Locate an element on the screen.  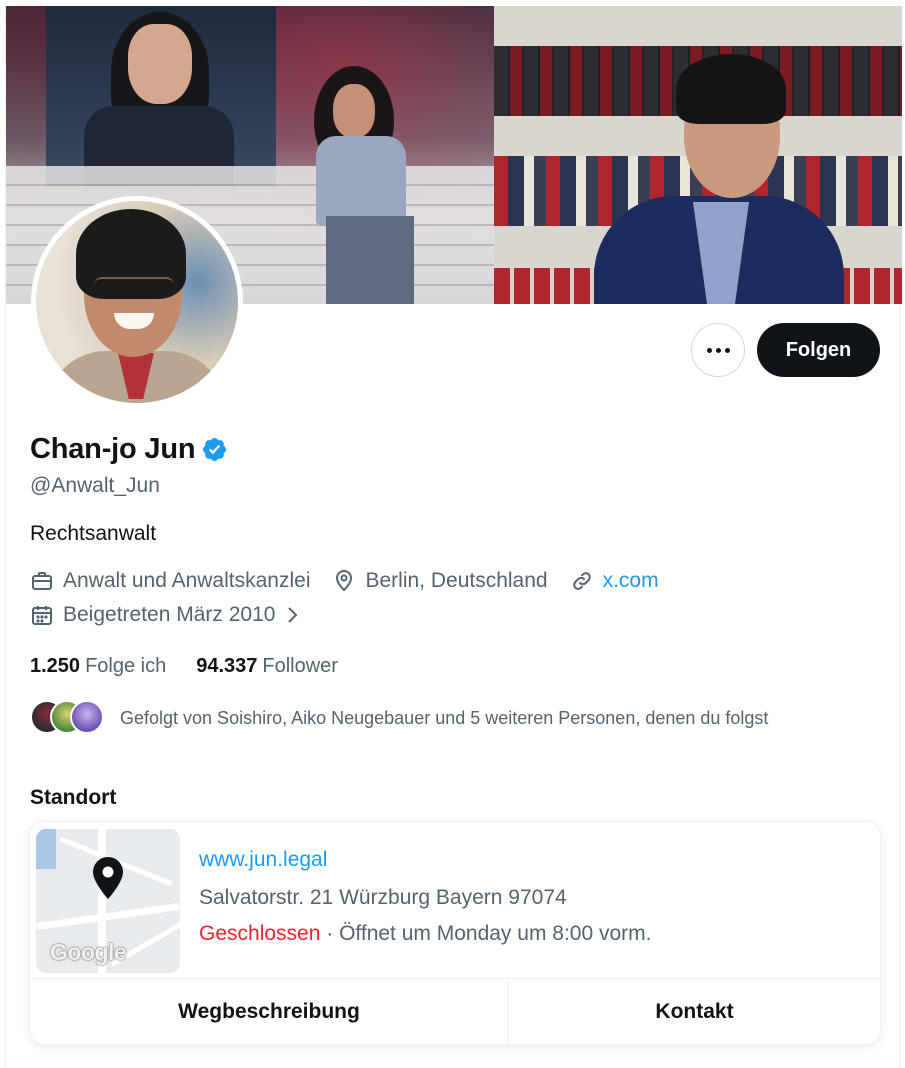
joined-label: Beigetreten März 2010 is located at coordinates (169, 614).